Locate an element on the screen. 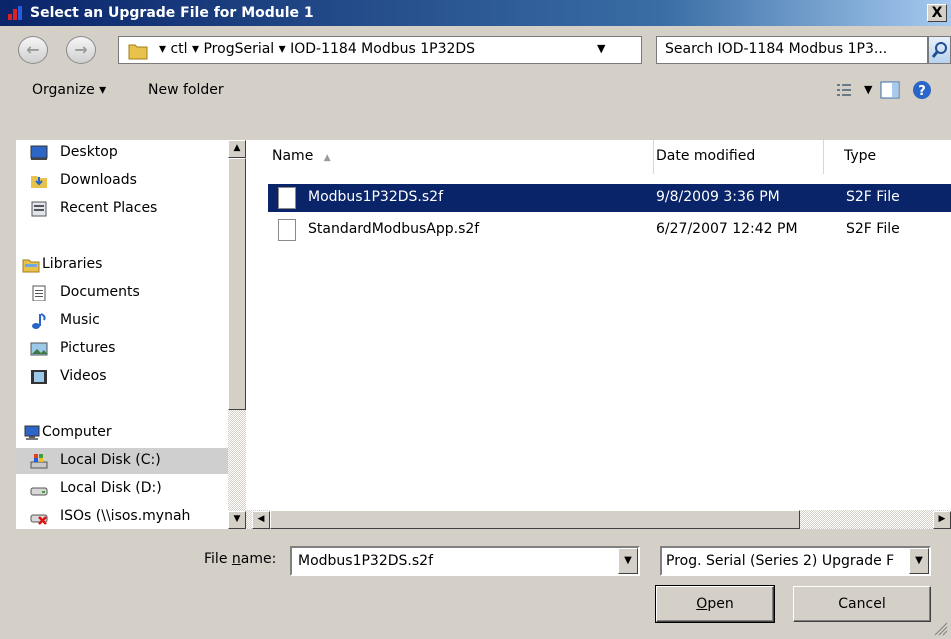 The image size is (951, 639). column-header-type: Type is located at coordinates (887, 157).